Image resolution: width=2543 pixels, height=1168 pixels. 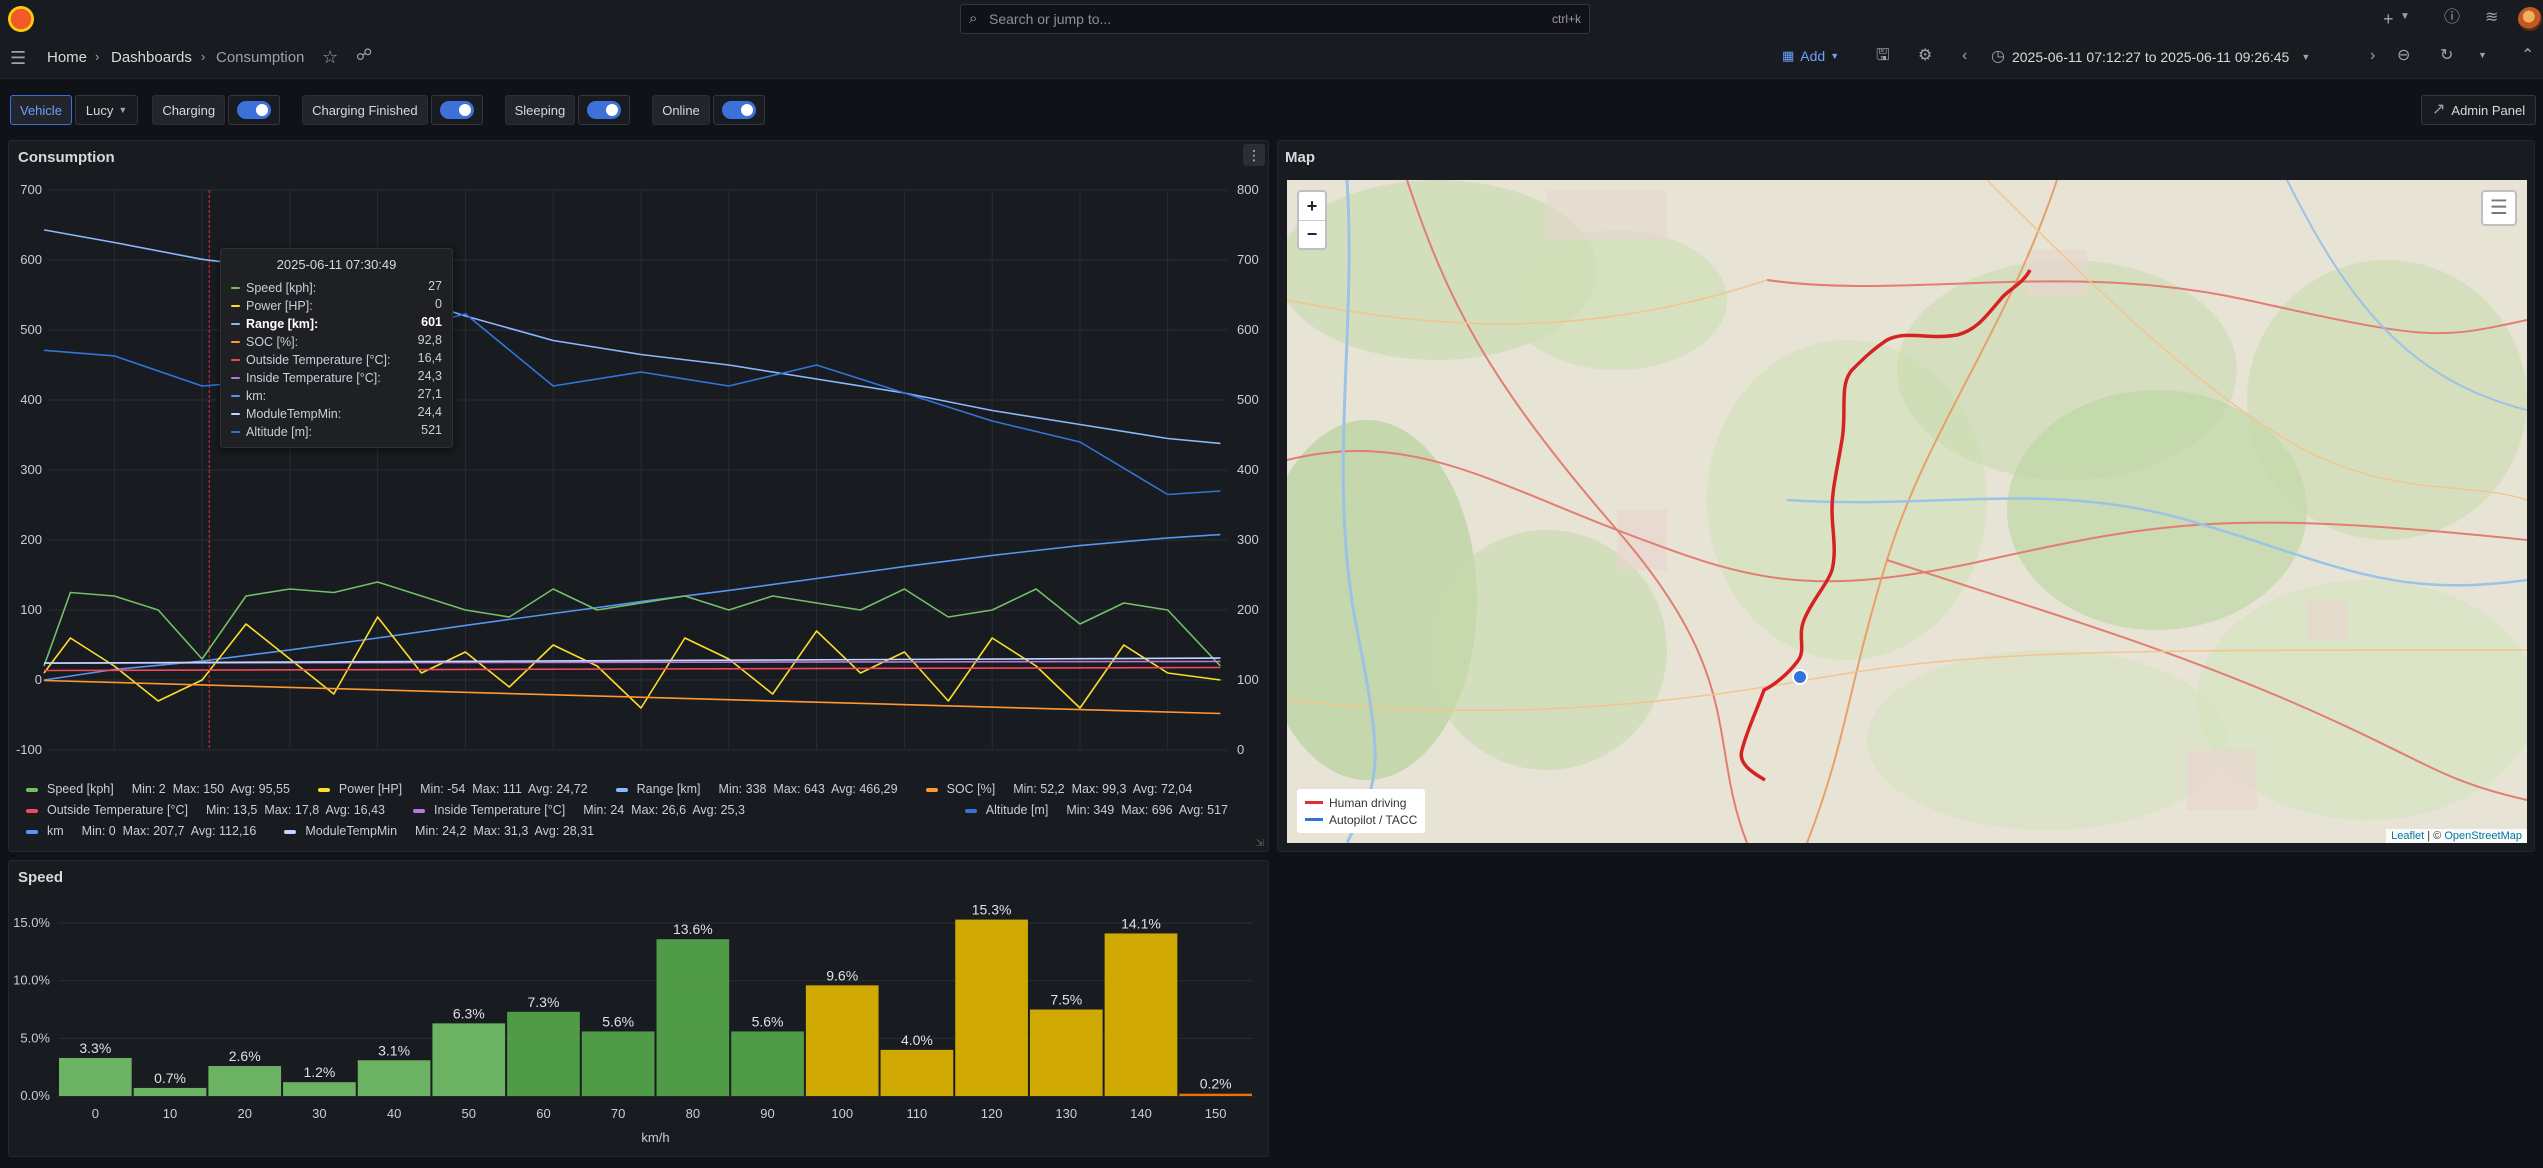 I want to click on tooltip-row: Altitude [m]: 521, so click(x=336, y=432).